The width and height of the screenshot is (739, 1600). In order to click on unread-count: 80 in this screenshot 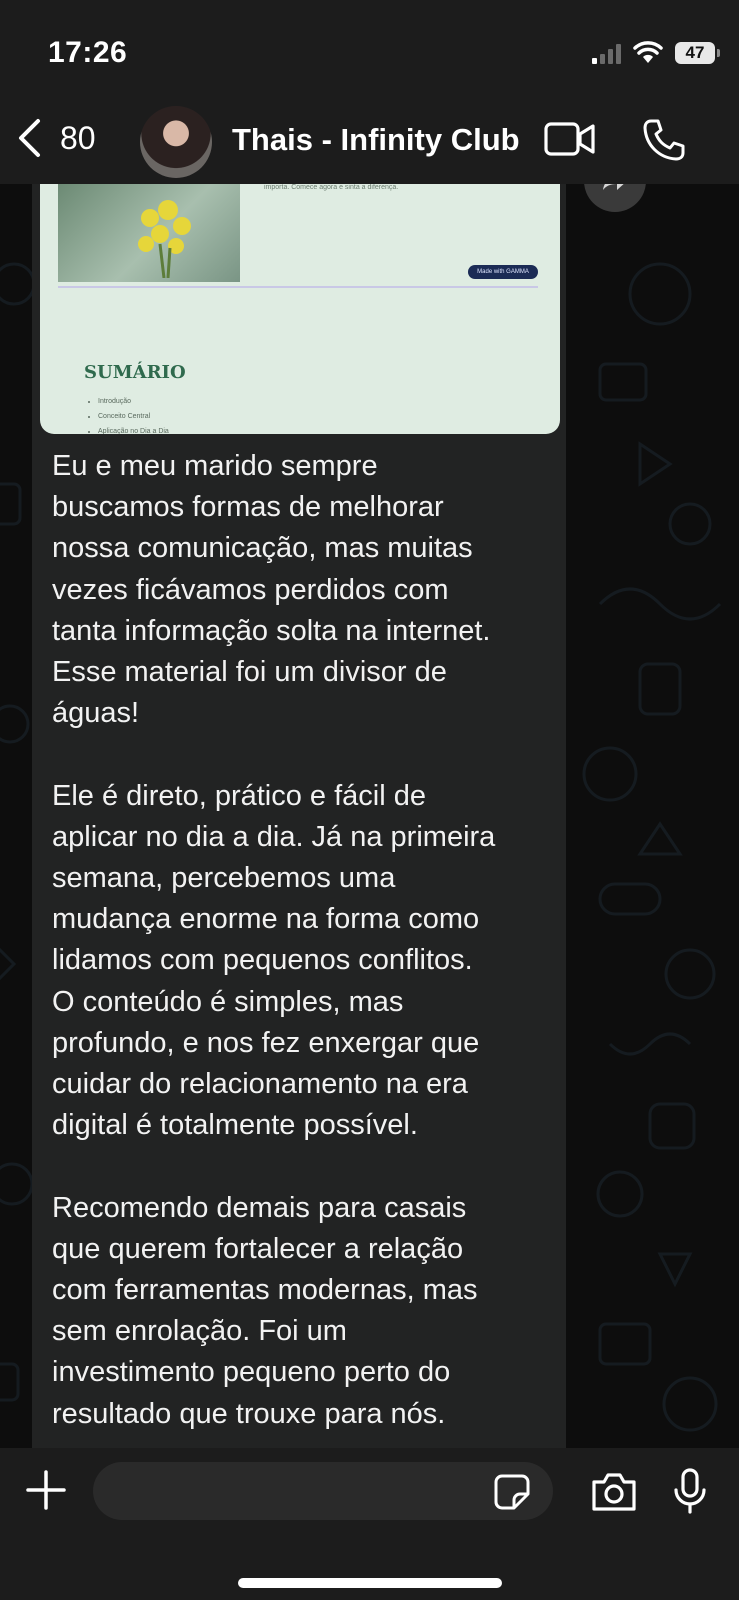, I will do `click(78, 137)`.